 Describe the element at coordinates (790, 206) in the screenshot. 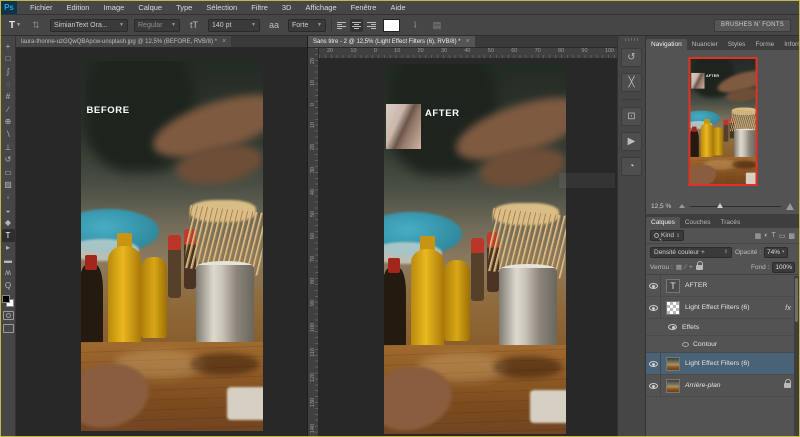

I see `zoom-in-icon` at that location.